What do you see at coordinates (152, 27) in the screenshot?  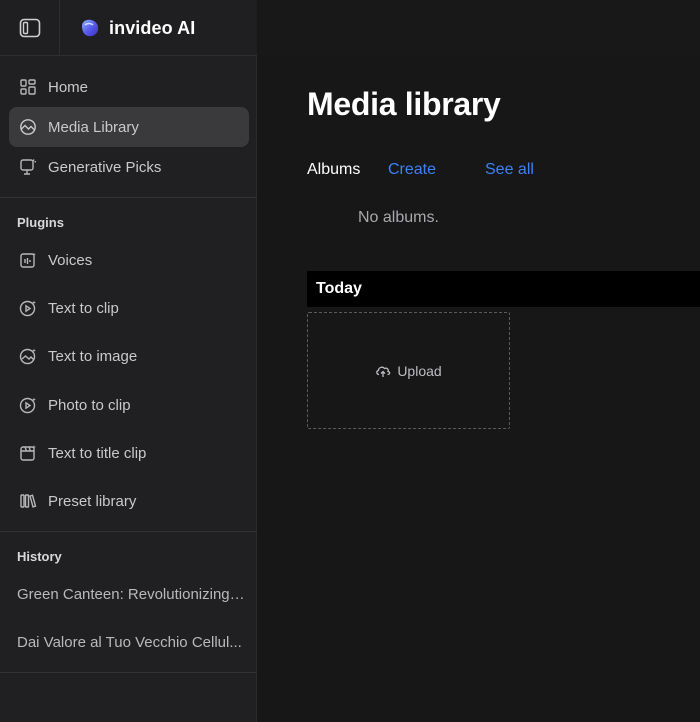 I see `brand-name: invideo AI` at bounding box center [152, 27].